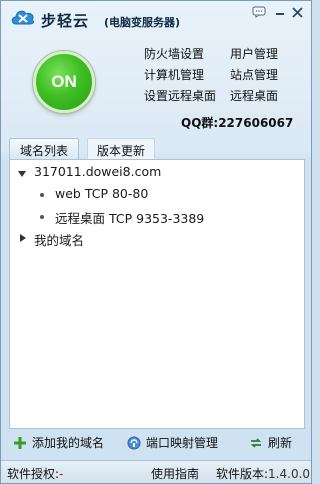  I want to click on add-domain-button: 添加我的域名, so click(58, 442).